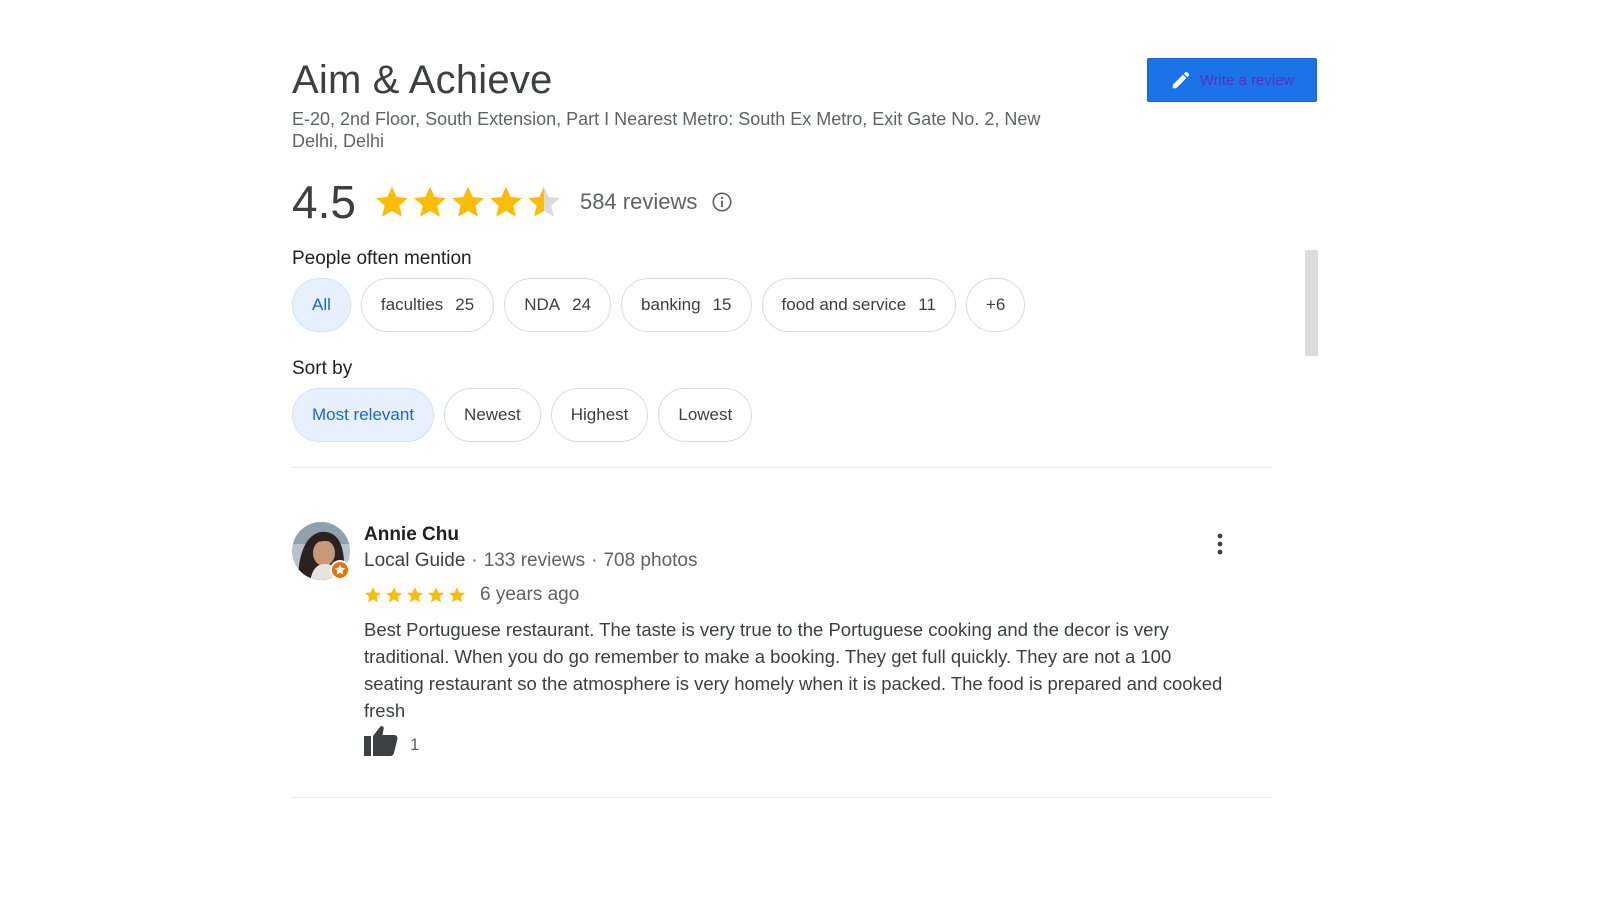 Image resolution: width=1600 pixels, height=900 pixels. I want to click on write-review-button: Write a review, so click(1232, 80).